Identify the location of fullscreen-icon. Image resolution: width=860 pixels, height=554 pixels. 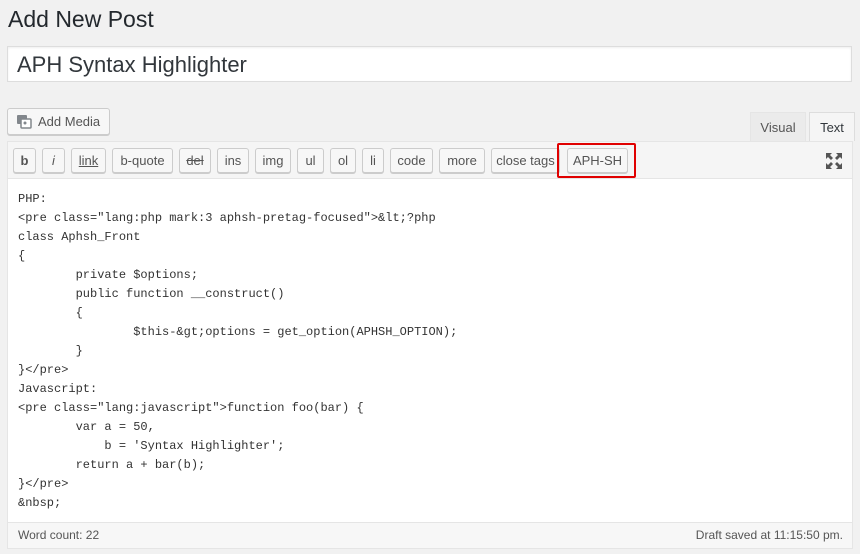
(834, 161).